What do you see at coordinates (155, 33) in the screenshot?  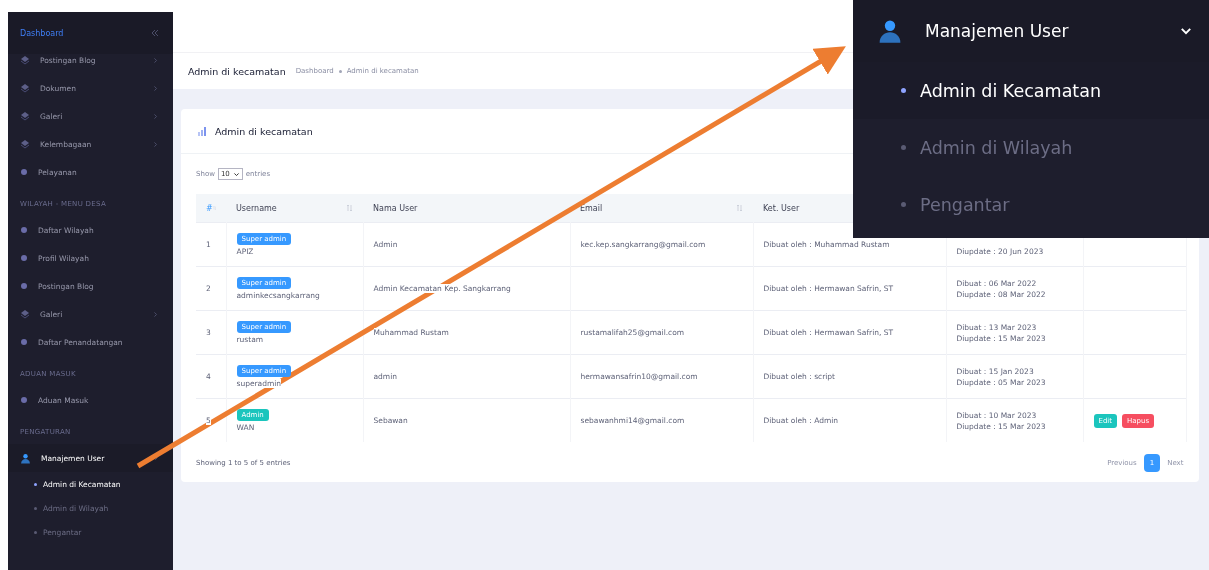 I see `collapse-icon` at bounding box center [155, 33].